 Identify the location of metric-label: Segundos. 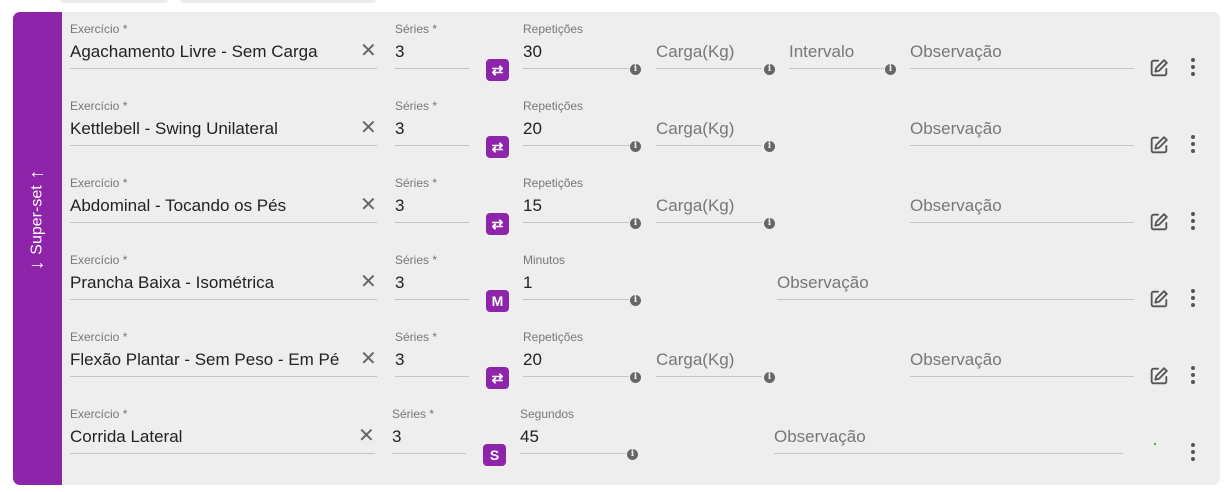
(547, 414).